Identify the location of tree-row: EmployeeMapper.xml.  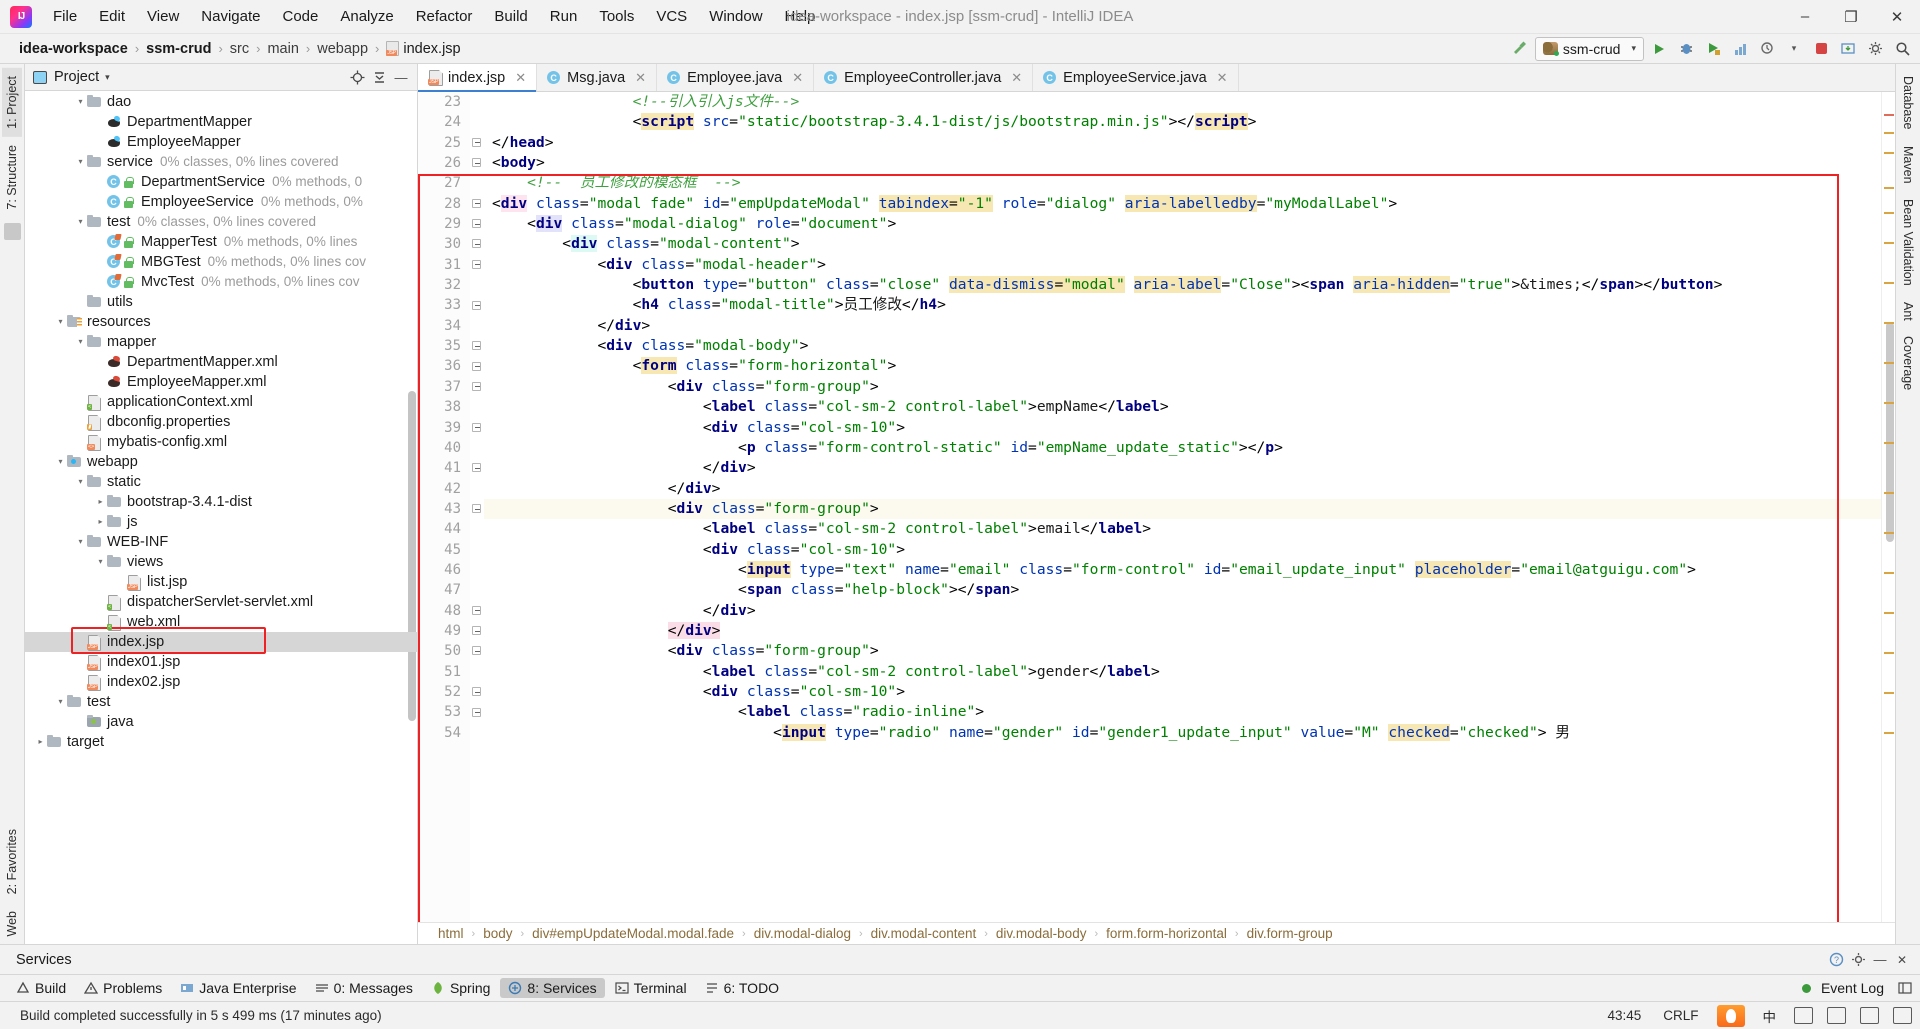
(221, 382).